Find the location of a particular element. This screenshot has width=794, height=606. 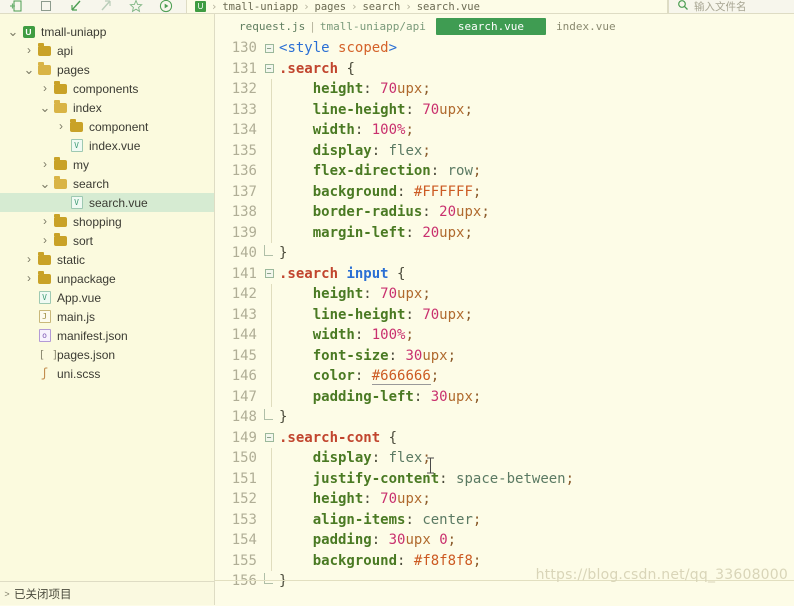

code-line: align-items: center; is located at coordinates (536, 520).